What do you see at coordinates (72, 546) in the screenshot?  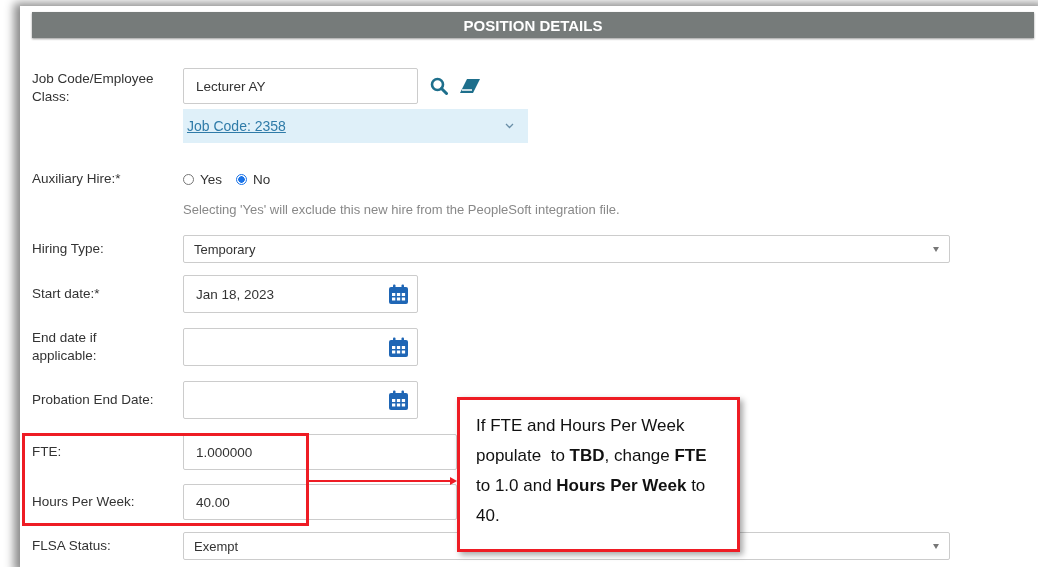 I see `field-label: FLSA Status:` at bounding box center [72, 546].